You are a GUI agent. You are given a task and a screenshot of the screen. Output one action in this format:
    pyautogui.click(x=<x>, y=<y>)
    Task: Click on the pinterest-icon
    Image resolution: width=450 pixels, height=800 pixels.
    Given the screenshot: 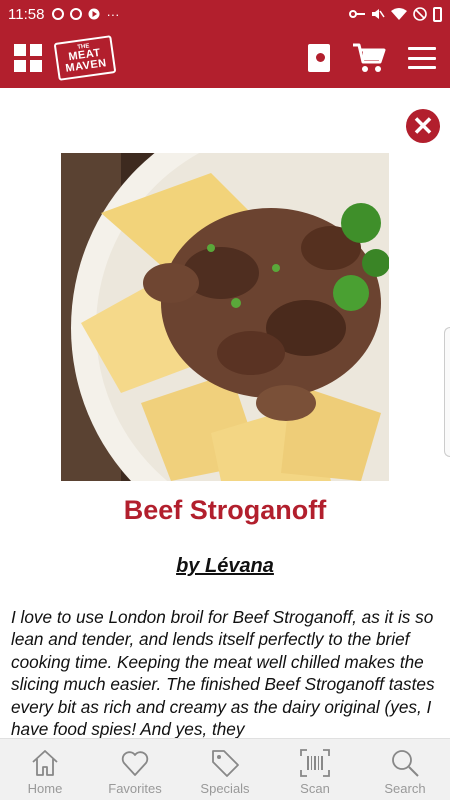 What is the action you would take?
    pyautogui.click(x=76, y=14)
    